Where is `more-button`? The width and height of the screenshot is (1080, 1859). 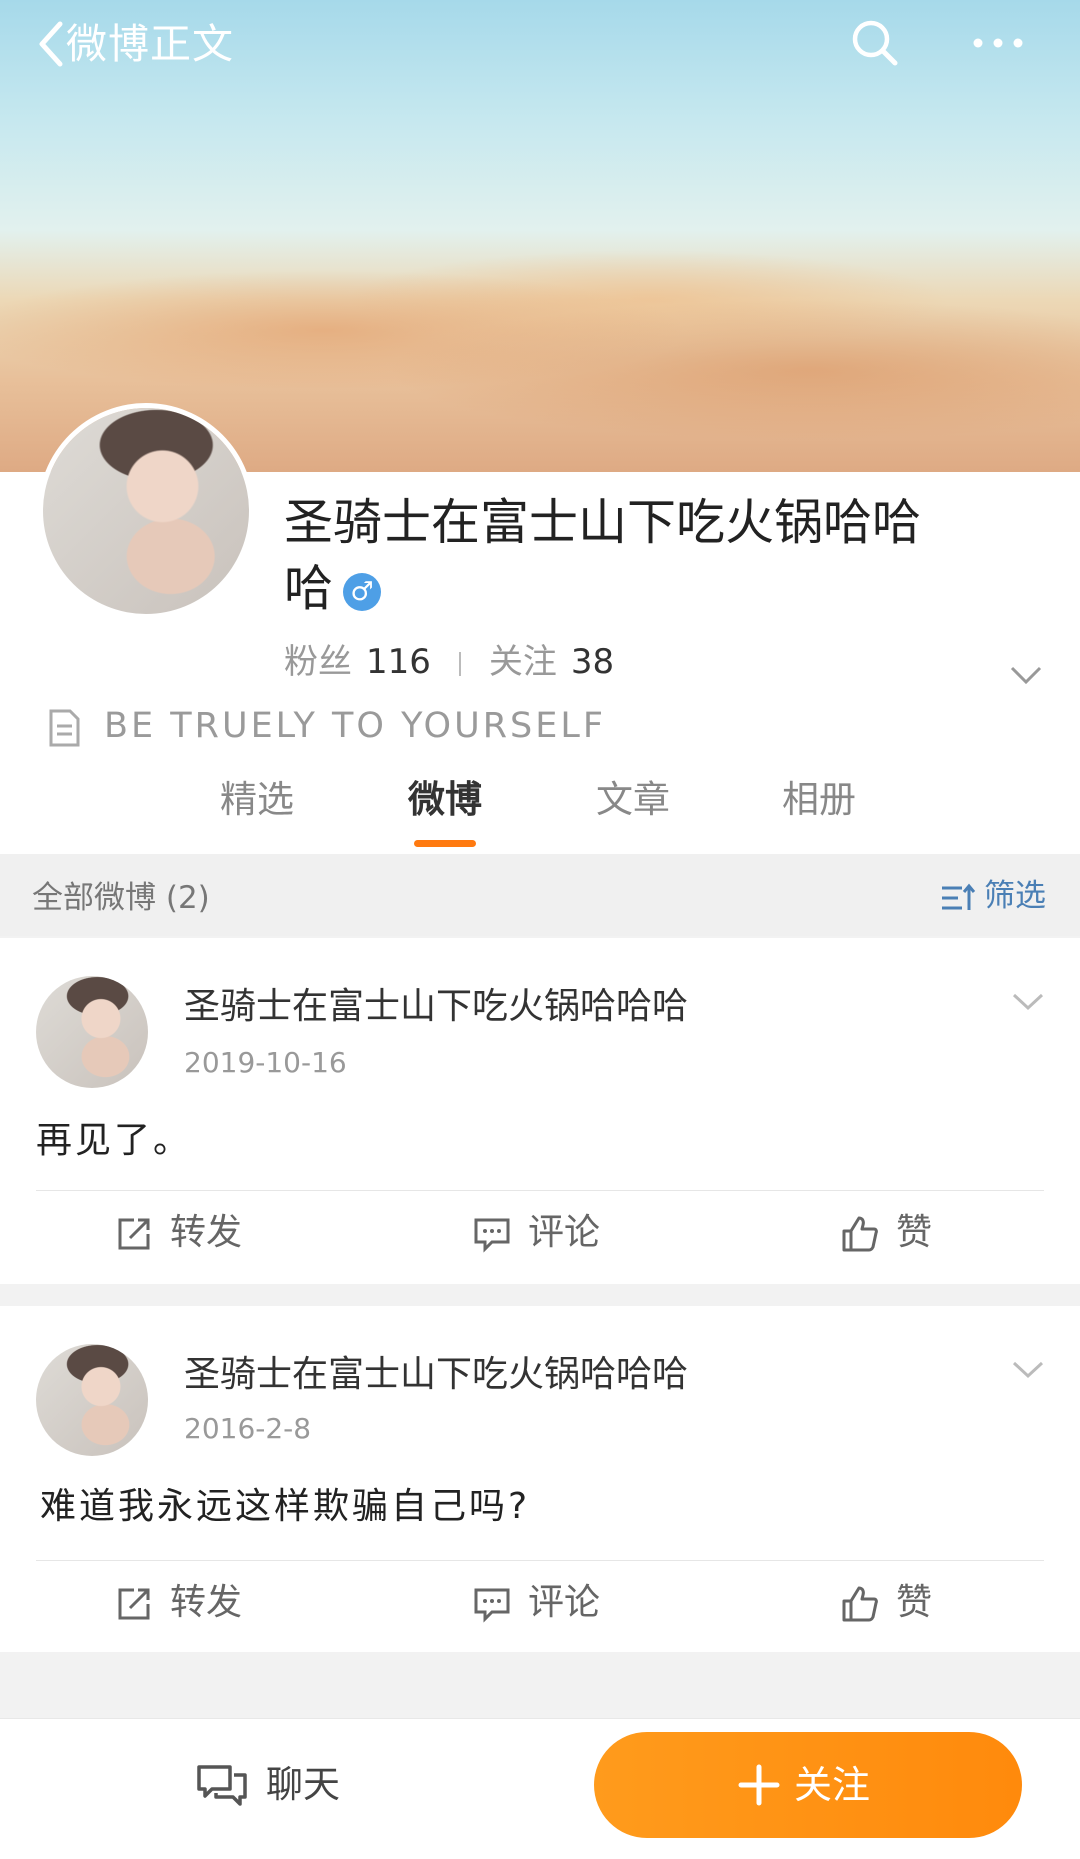
more-button is located at coordinates (998, 43).